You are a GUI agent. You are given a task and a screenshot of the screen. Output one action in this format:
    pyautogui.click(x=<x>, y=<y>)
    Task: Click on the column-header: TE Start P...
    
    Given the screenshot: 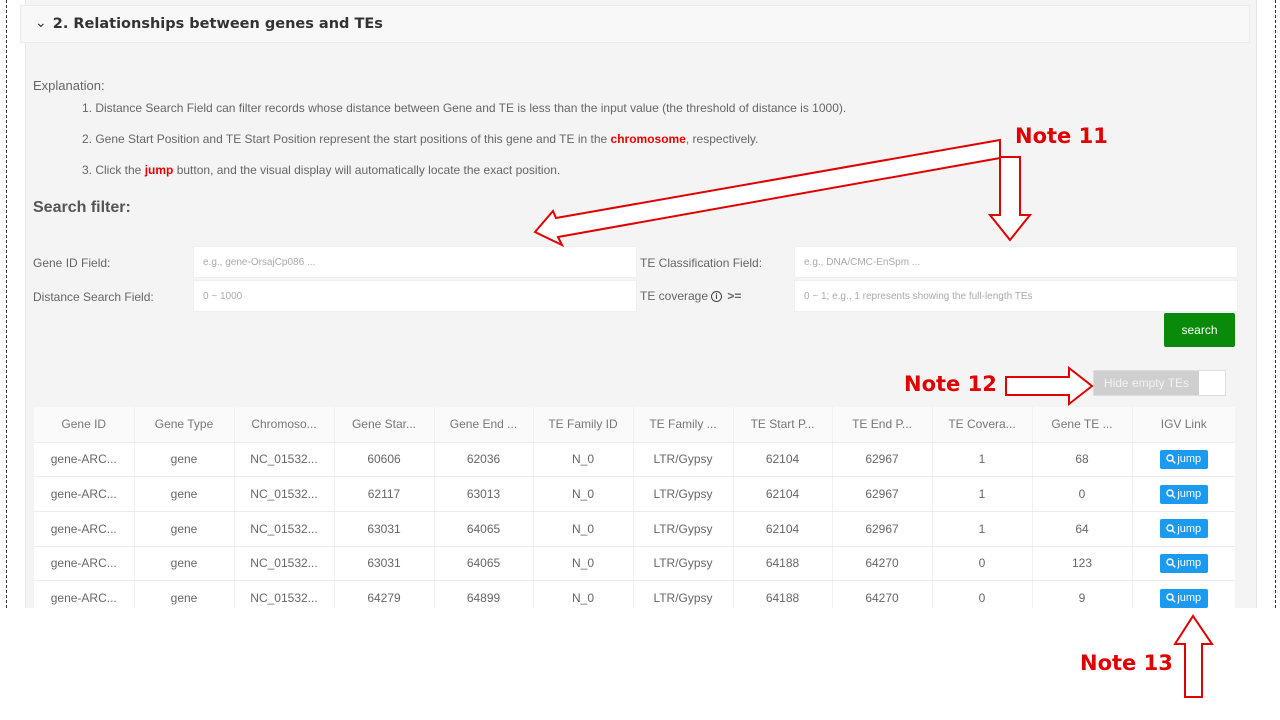 What is the action you would take?
    pyautogui.click(x=783, y=425)
    